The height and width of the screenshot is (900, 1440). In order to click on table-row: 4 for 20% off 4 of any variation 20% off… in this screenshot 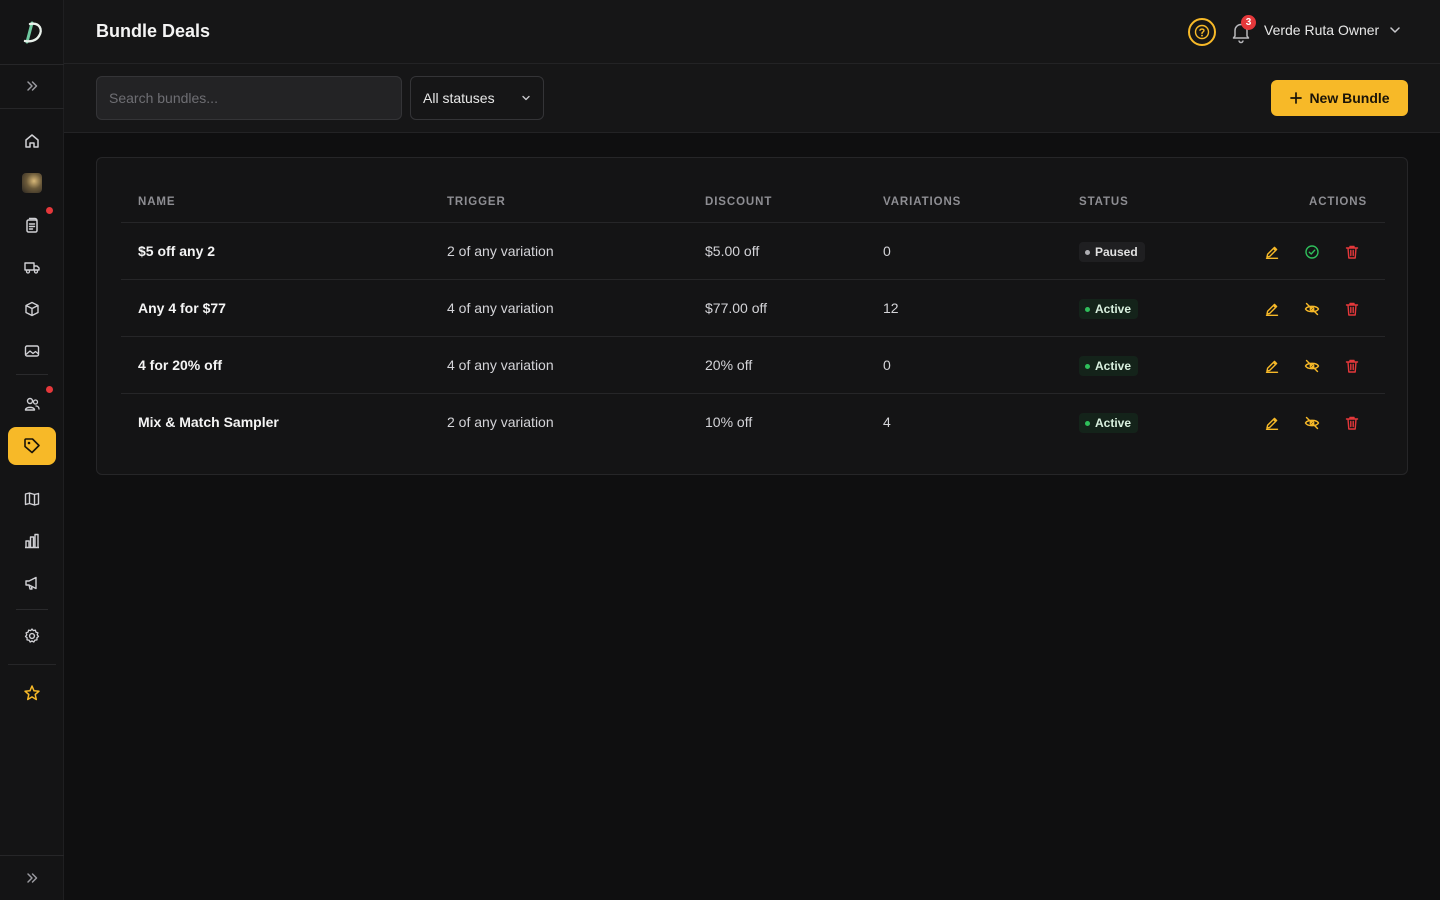, I will do `click(753, 365)`.